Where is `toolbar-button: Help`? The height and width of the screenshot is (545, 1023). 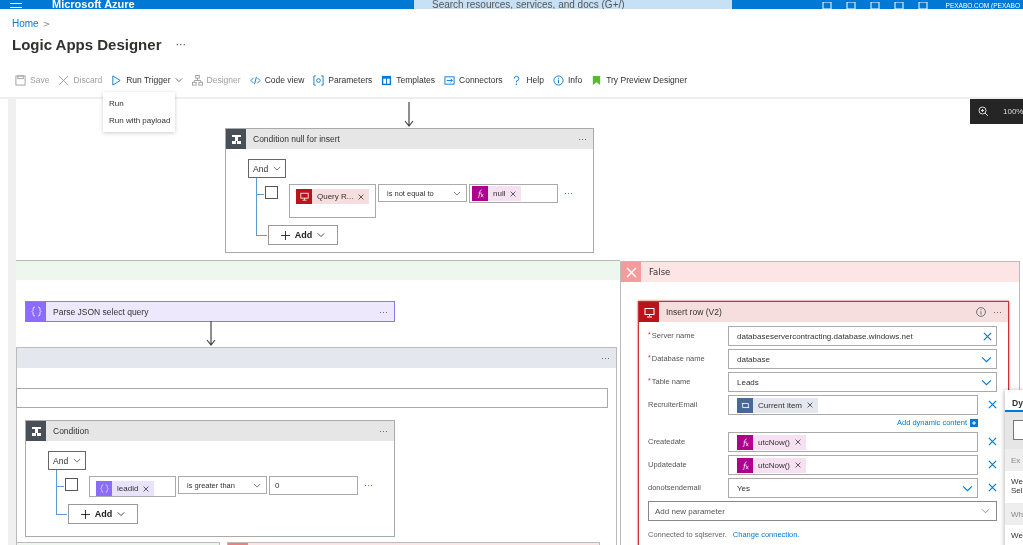 toolbar-button: Help is located at coordinates (527, 80).